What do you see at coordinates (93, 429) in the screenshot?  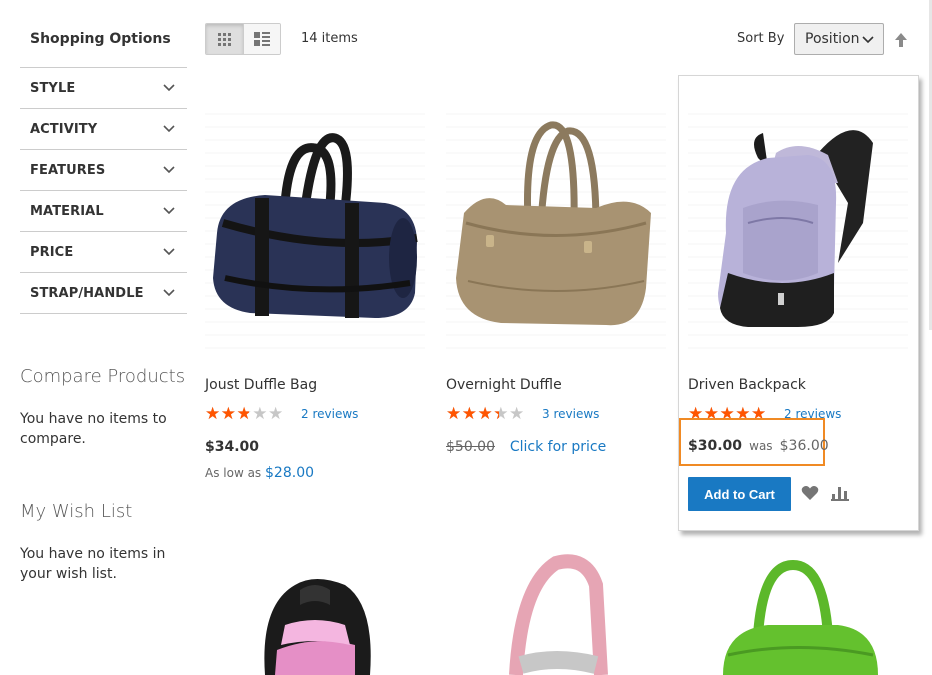 I see `compare-products-empty-text: You have no items to compare.` at bounding box center [93, 429].